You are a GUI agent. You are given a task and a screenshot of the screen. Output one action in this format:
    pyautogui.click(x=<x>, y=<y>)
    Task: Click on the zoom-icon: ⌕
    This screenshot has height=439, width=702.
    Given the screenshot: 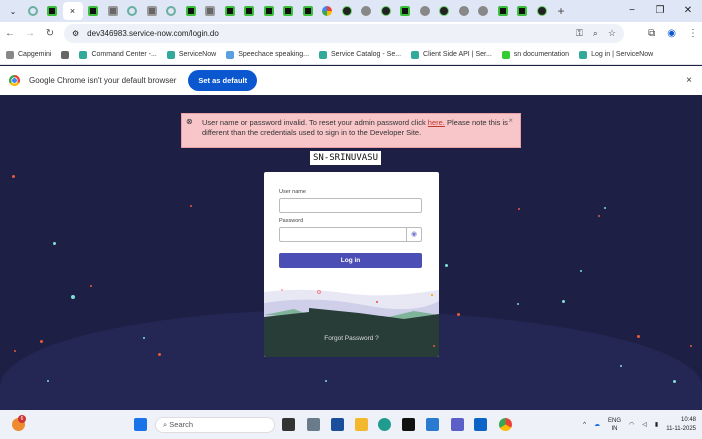 What is the action you would take?
    pyautogui.click(x=595, y=33)
    